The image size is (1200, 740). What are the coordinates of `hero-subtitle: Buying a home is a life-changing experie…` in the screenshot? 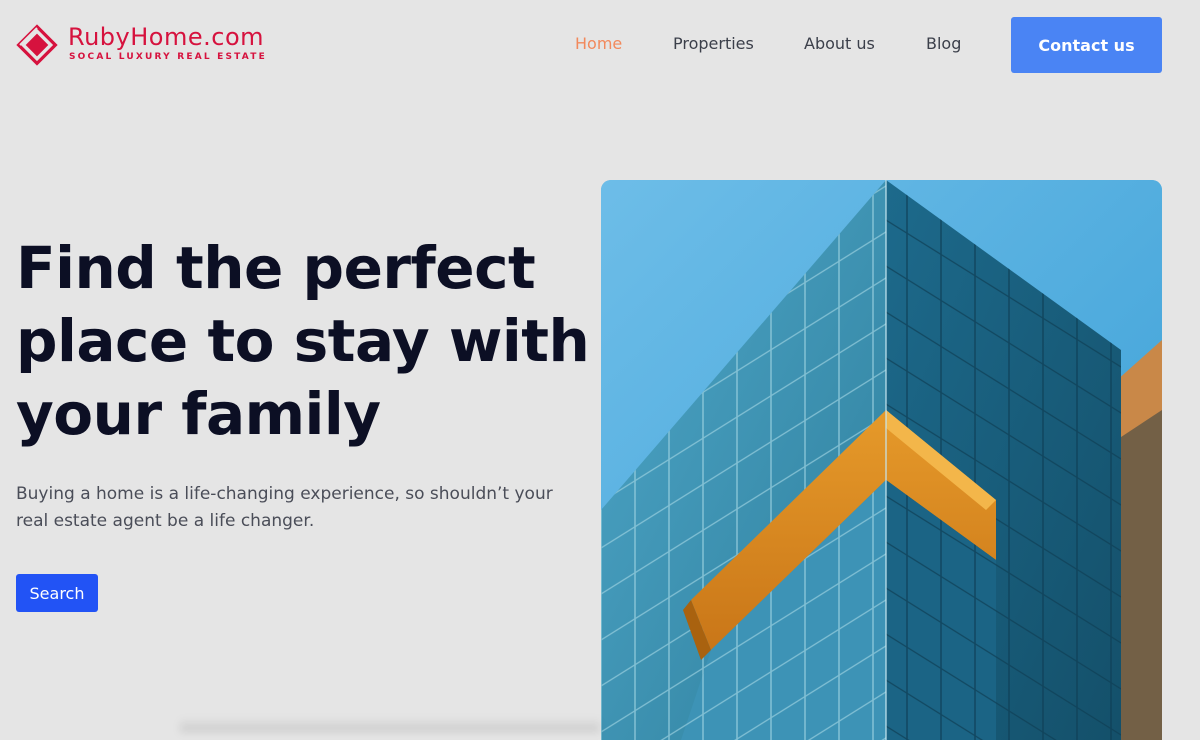 It's located at (284, 507).